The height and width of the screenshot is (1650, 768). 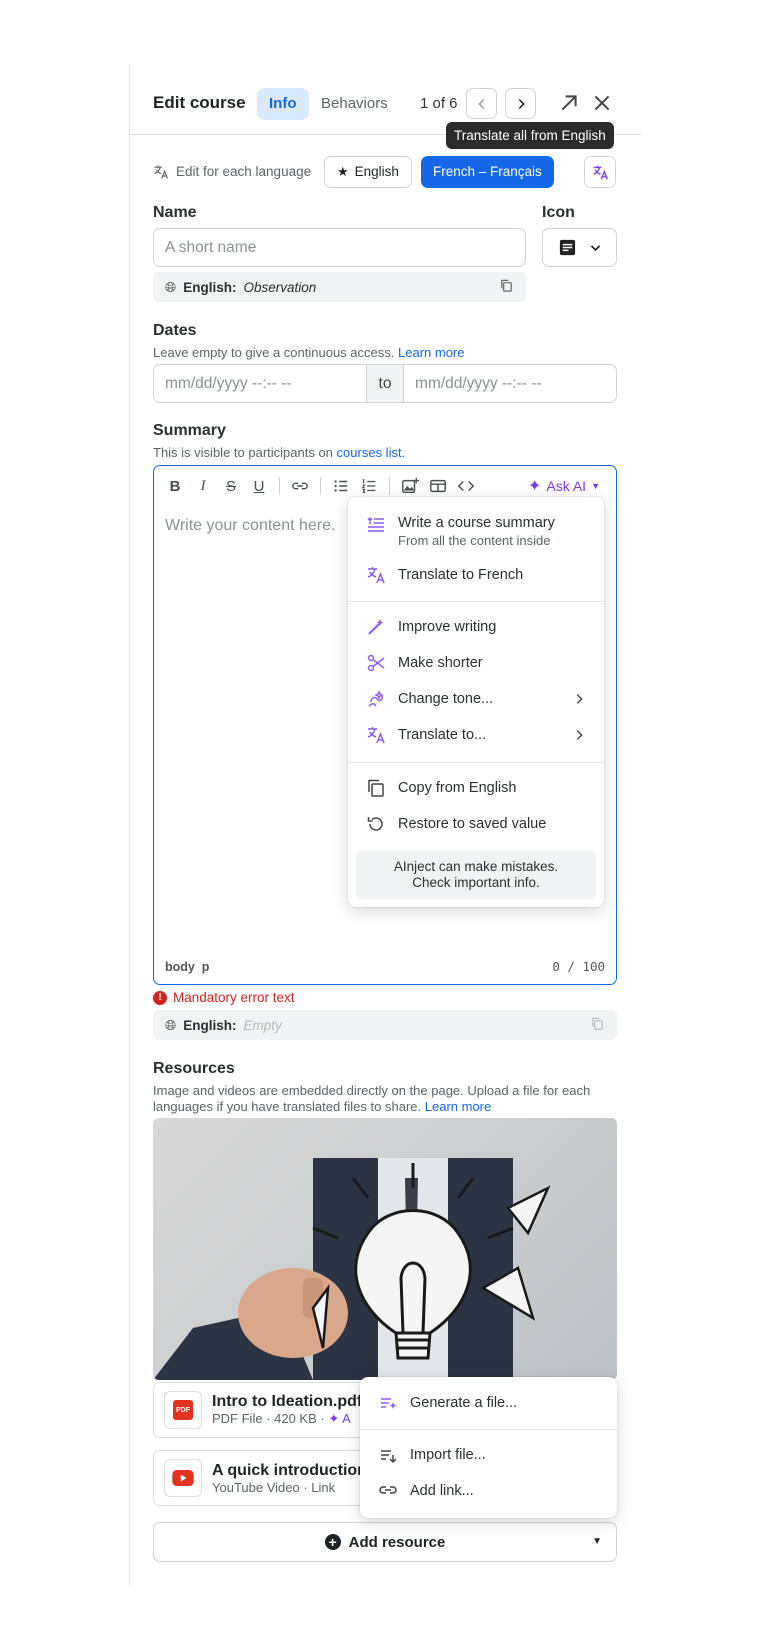 I want to click on plus-circle-icon: +, so click(x=332, y=1542).